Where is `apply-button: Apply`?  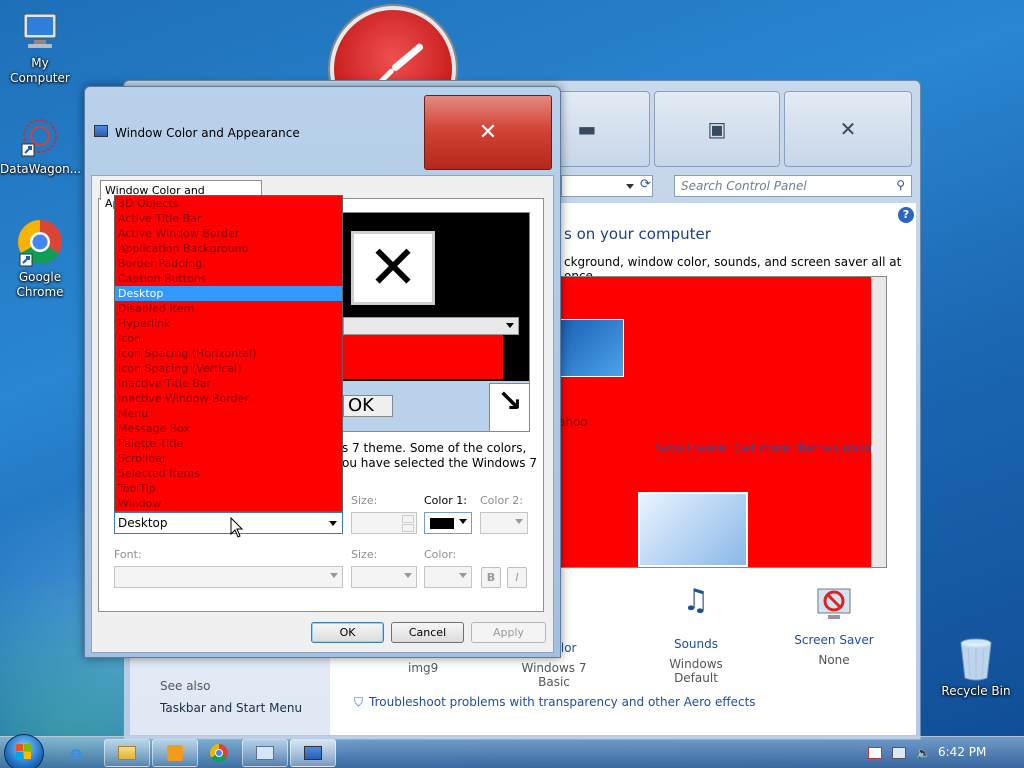 apply-button: Apply is located at coordinates (508, 632).